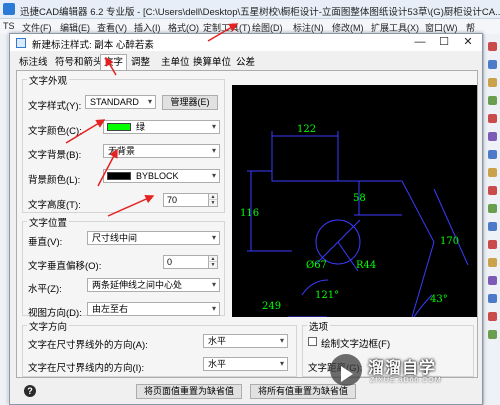  Describe the element at coordinates (153, 285) in the screenshot. I see `horizontal-select: 两条延伸线之间中心处 ▾` at that location.